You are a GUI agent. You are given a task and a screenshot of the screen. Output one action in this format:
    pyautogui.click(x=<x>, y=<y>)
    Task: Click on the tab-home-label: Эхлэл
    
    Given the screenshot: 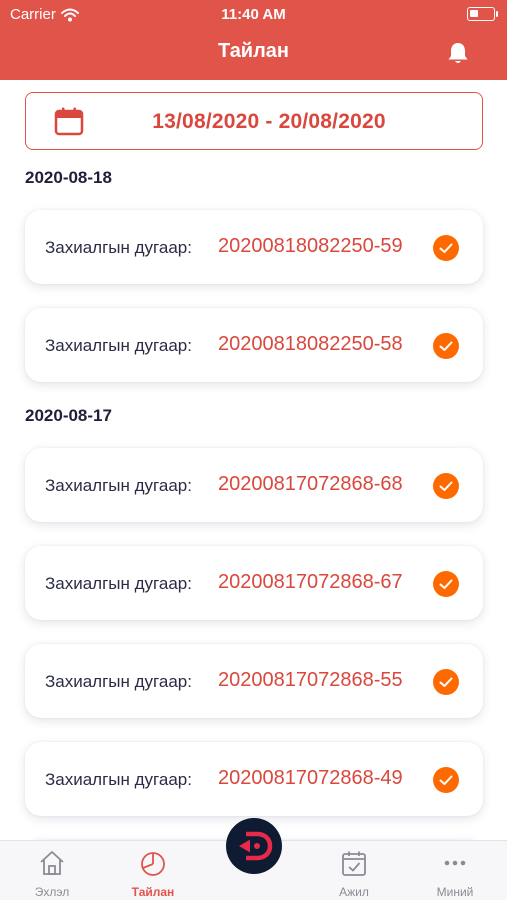 What is the action you would take?
    pyautogui.click(x=52, y=892)
    